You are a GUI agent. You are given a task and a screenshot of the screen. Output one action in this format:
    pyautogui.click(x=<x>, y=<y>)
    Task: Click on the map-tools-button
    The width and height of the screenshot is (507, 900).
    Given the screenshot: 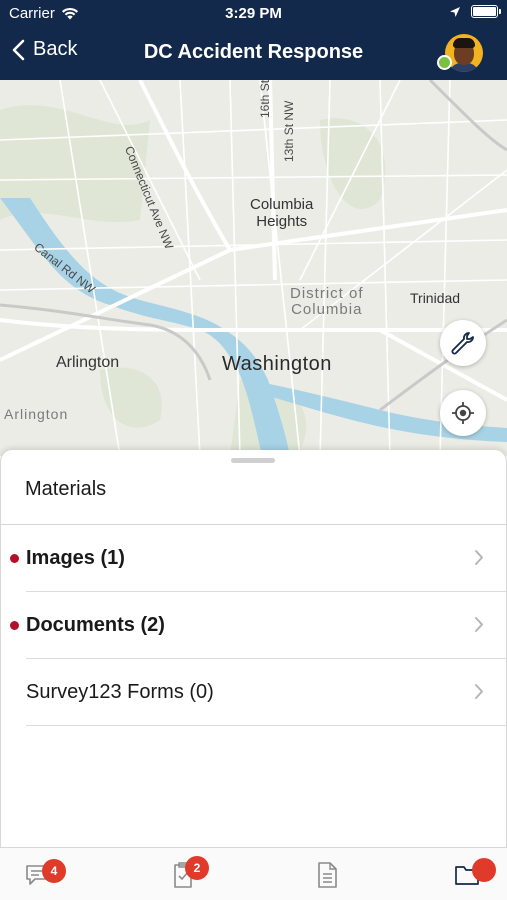 What is the action you would take?
    pyautogui.click(x=463, y=343)
    